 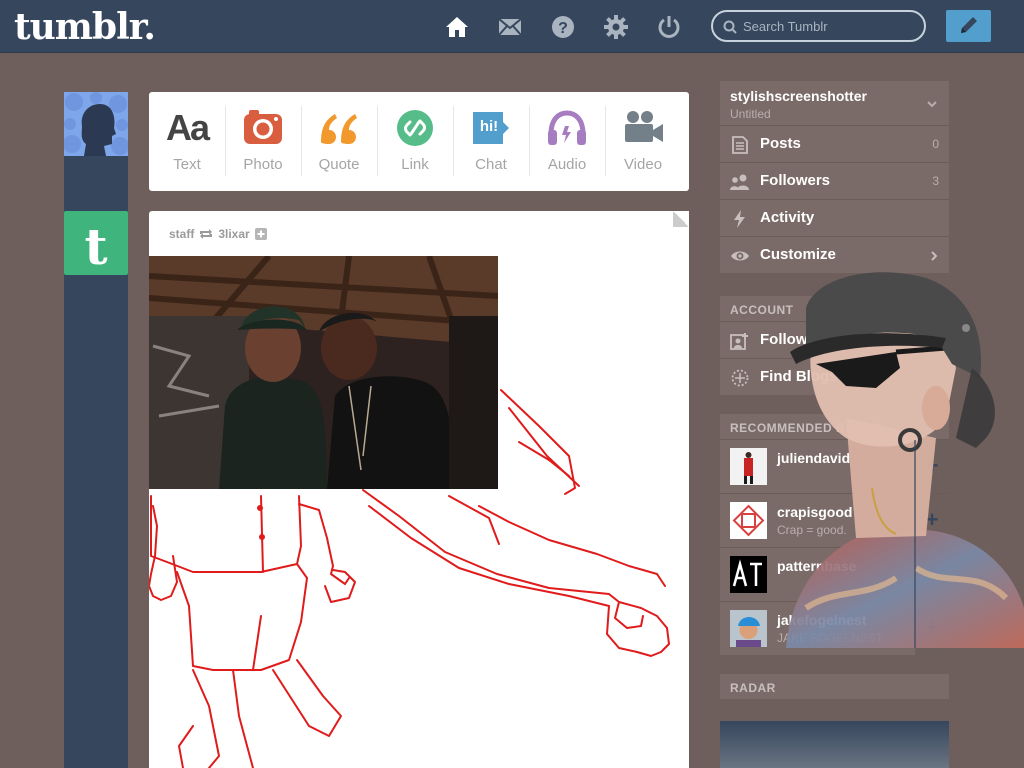 What do you see at coordinates (567, 127) in the screenshot?
I see `headphones-icon` at bounding box center [567, 127].